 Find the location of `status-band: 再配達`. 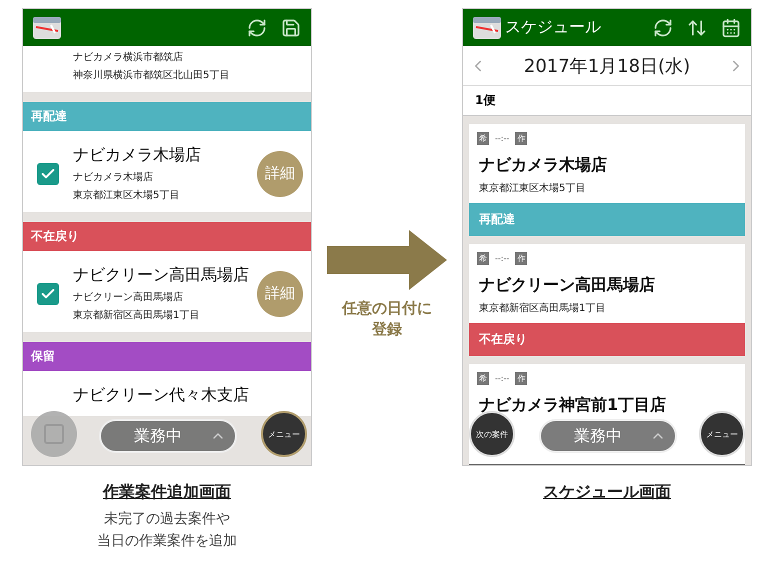

status-band: 再配達 is located at coordinates (607, 219).